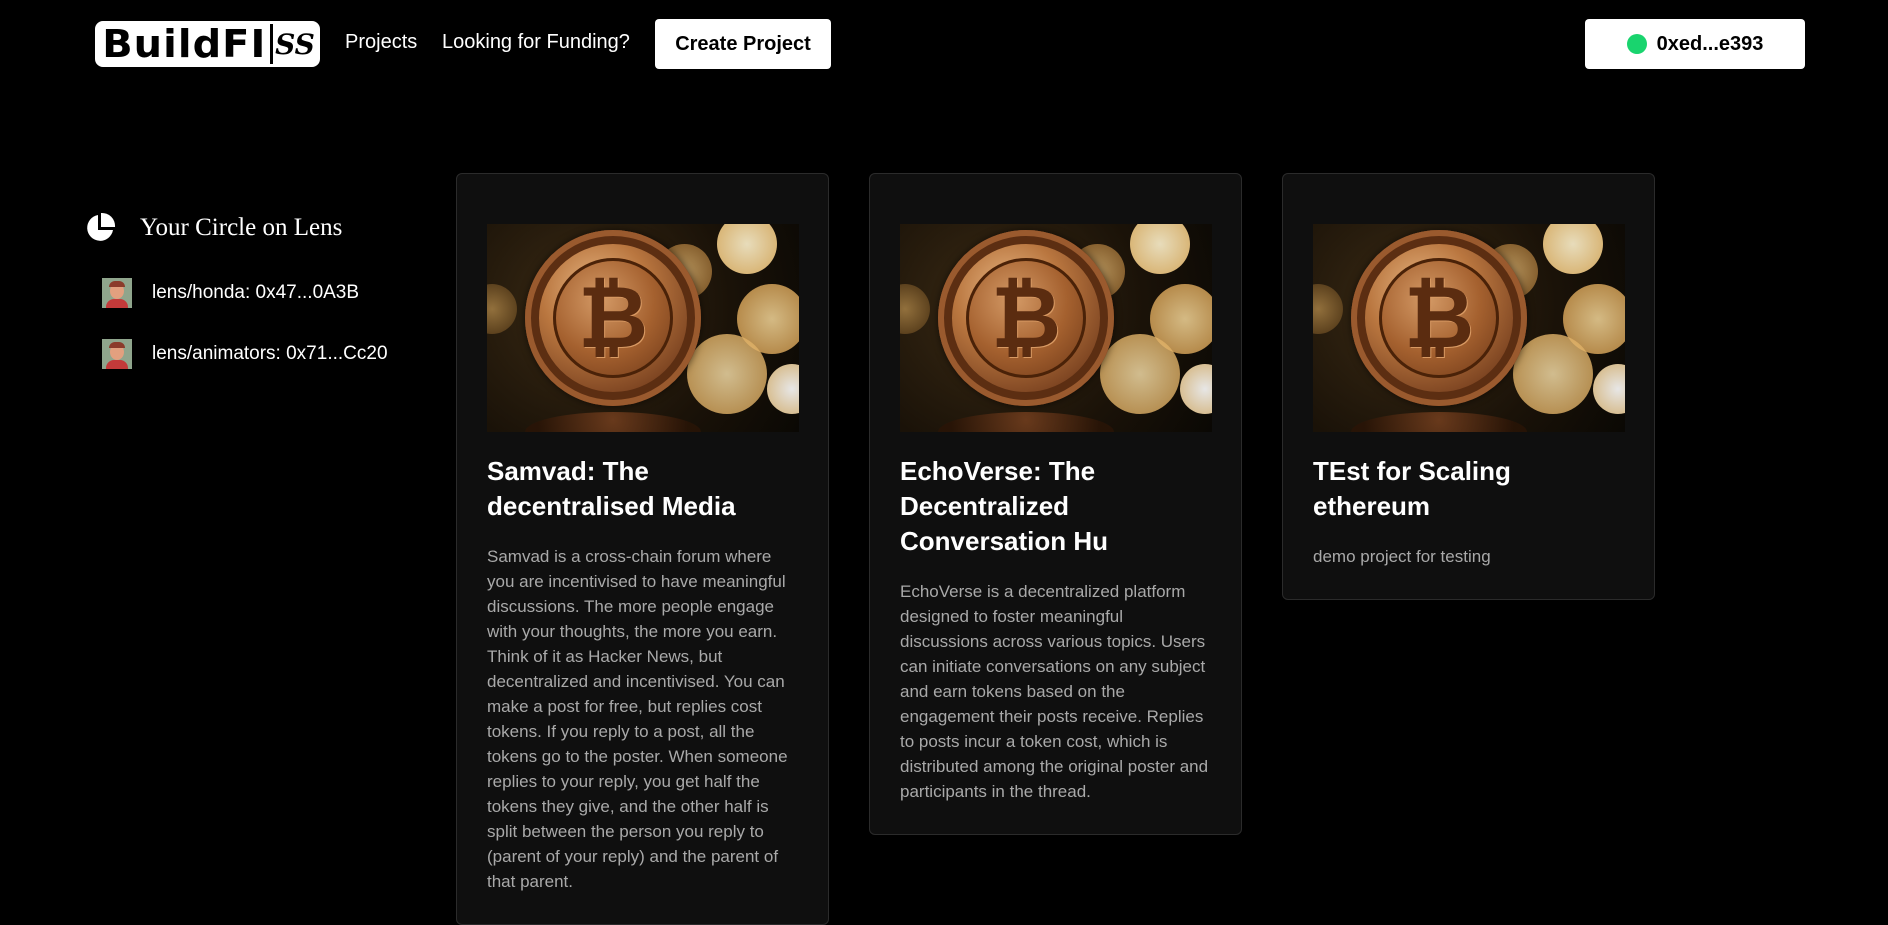 Image resolution: width=1888 pixels, height=925 pixels. What do you see at coordinates (536, 42) in the screenshot?
I see `nav-looking-for-funding-link: Looking for Funding?` at bounding box center [536, 42].